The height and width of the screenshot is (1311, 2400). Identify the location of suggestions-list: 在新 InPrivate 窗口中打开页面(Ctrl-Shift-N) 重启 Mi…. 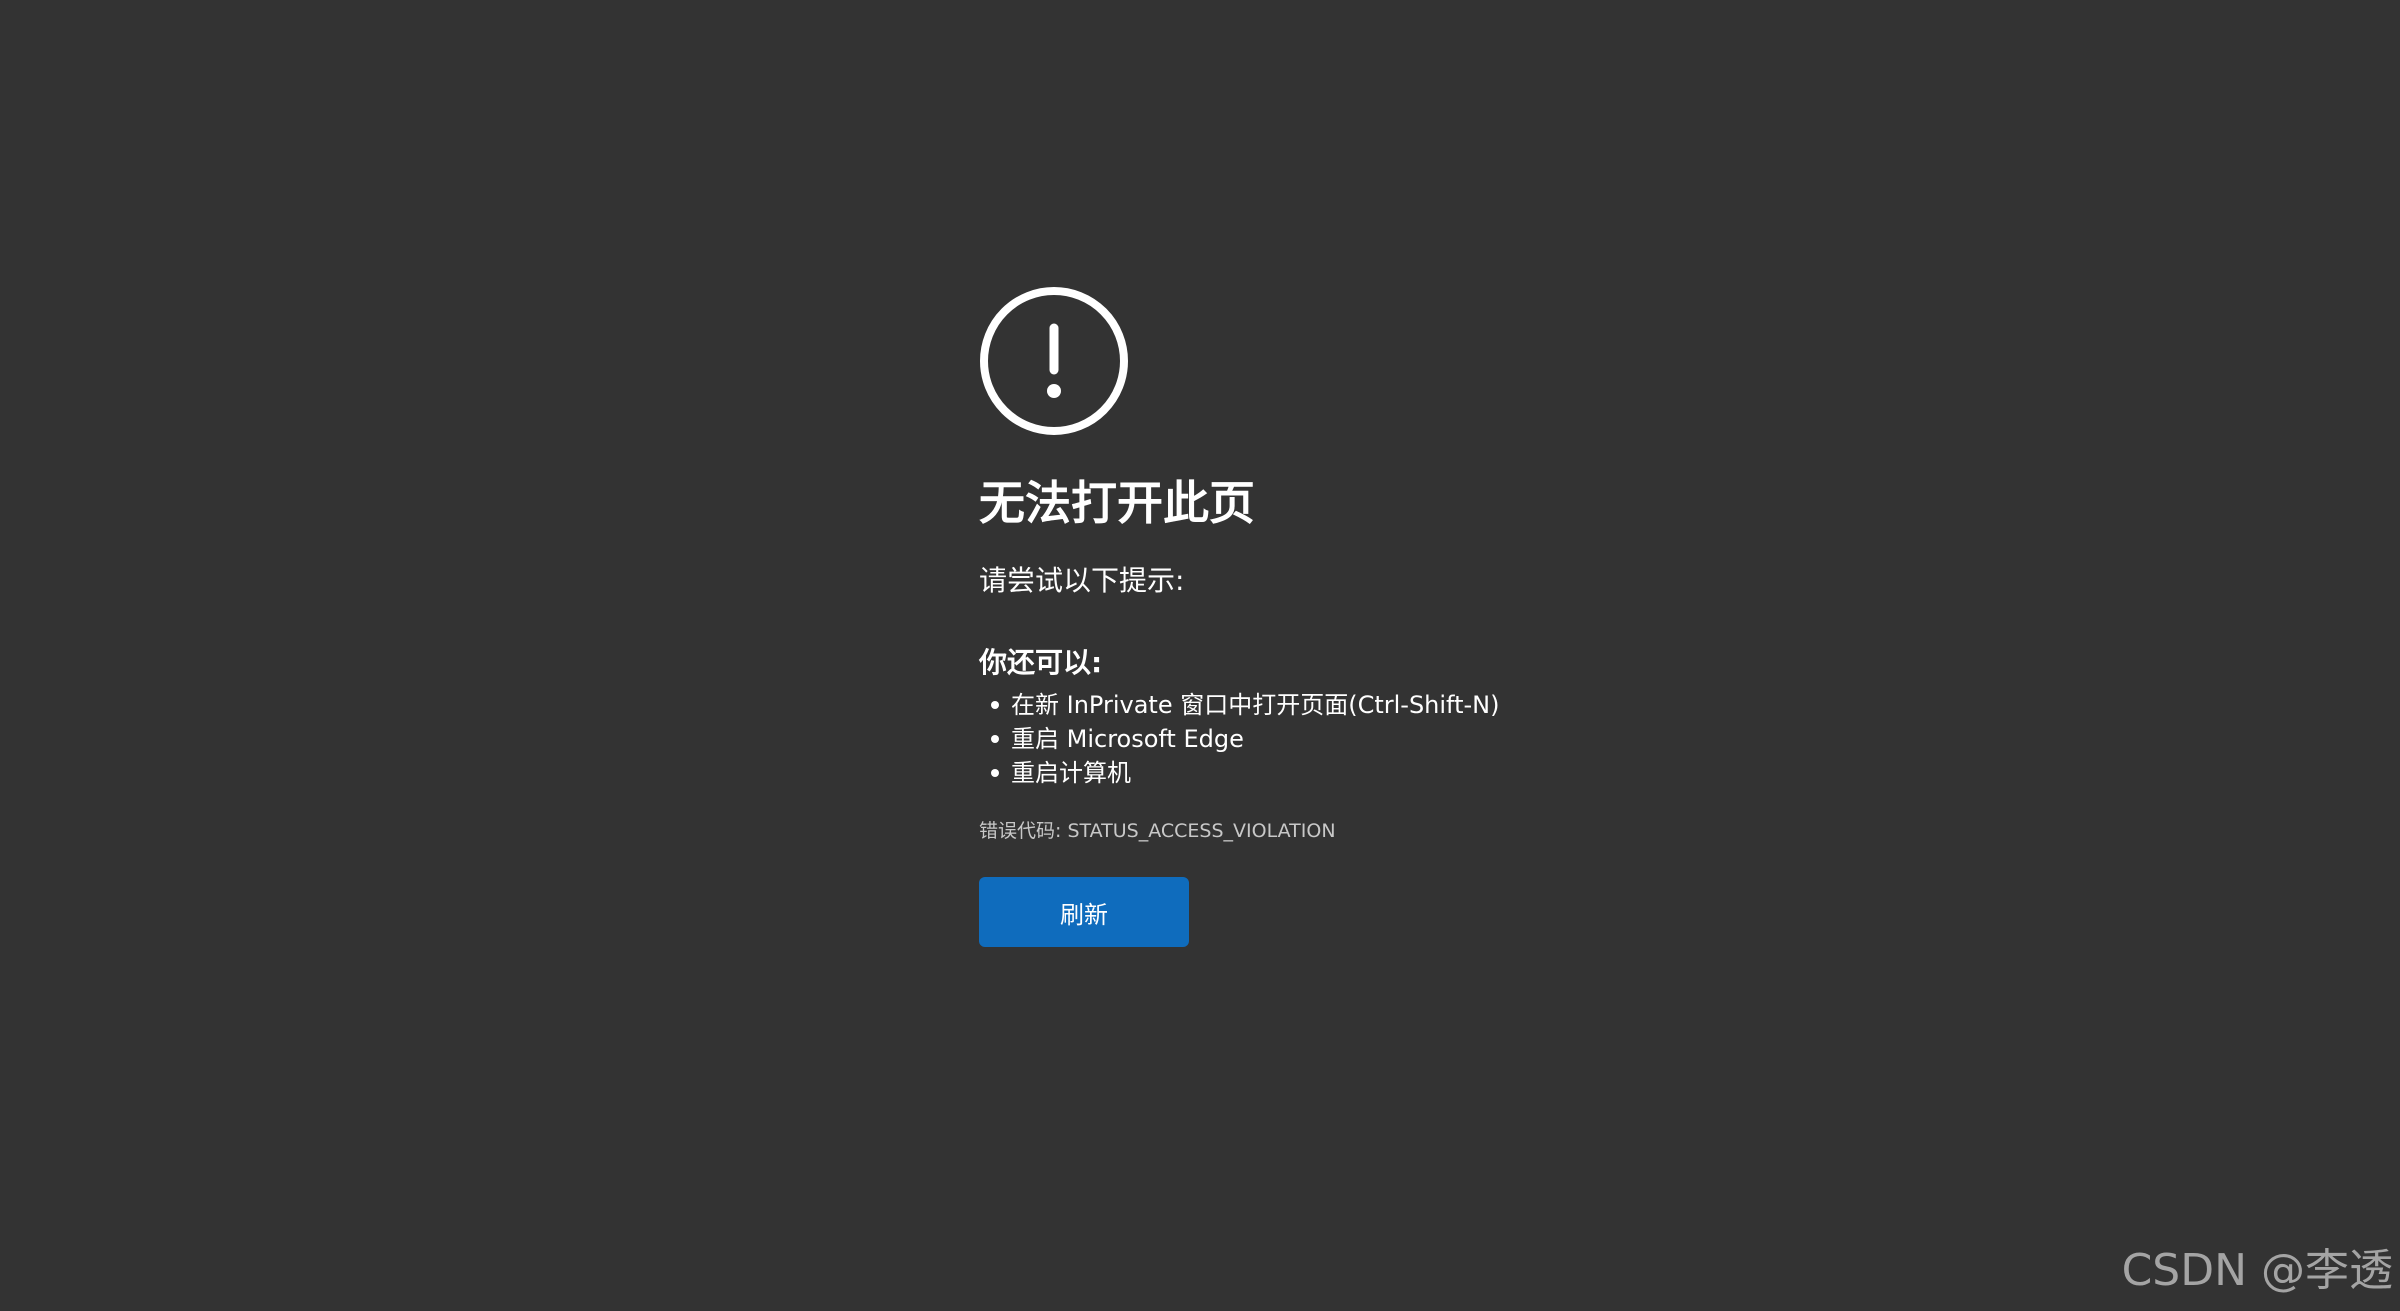
(1359, 739).